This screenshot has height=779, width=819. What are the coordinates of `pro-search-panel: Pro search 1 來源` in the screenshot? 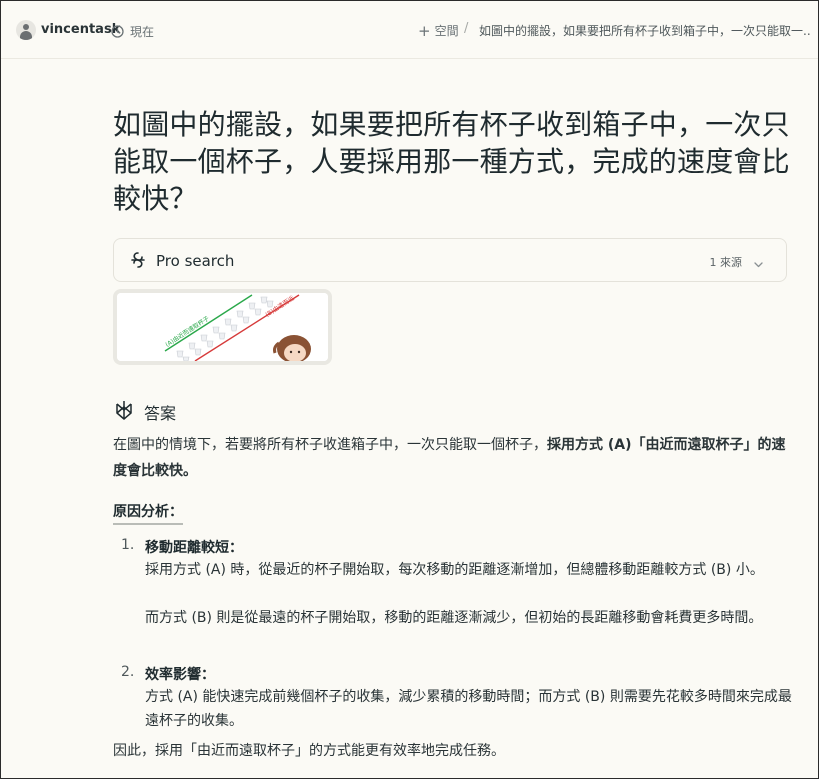 It's located at (450, 260).